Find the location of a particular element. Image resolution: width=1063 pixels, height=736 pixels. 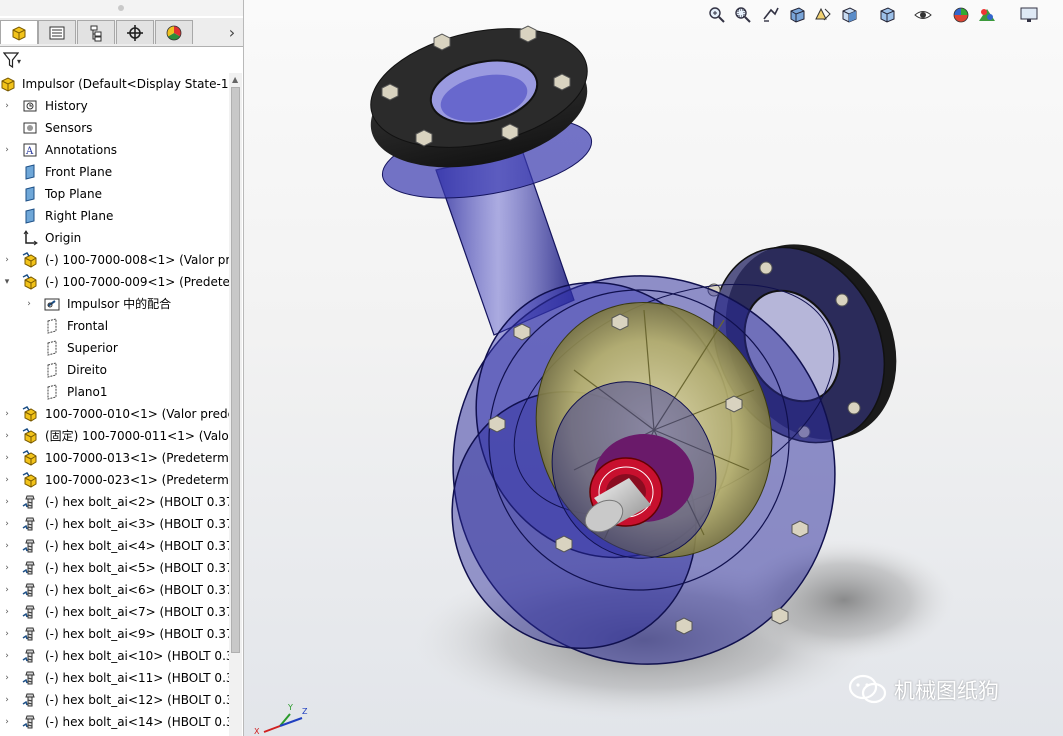

tree-item-label: Right Plane is located at coordinates (79, 216).